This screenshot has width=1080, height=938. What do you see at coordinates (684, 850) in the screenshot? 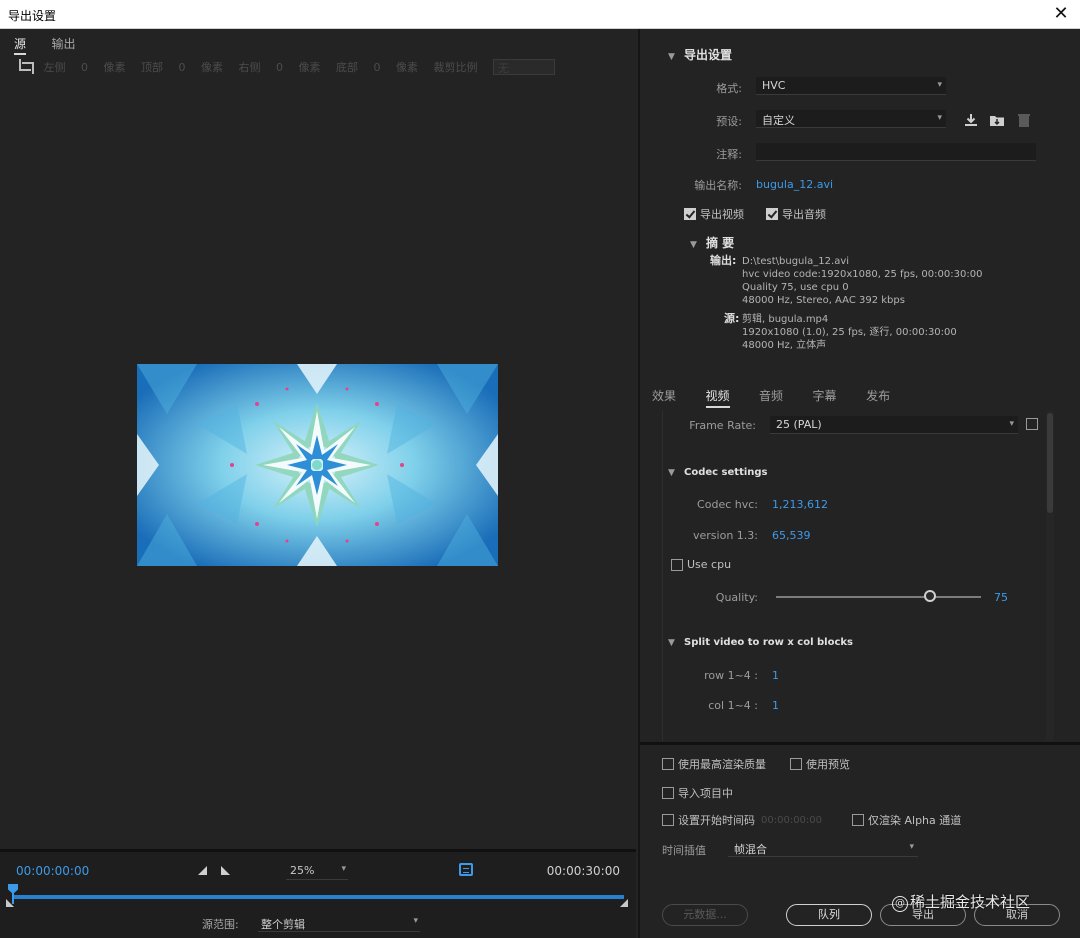
I see `time-interp-label: 时间插值` at bounding box center [684, 850].